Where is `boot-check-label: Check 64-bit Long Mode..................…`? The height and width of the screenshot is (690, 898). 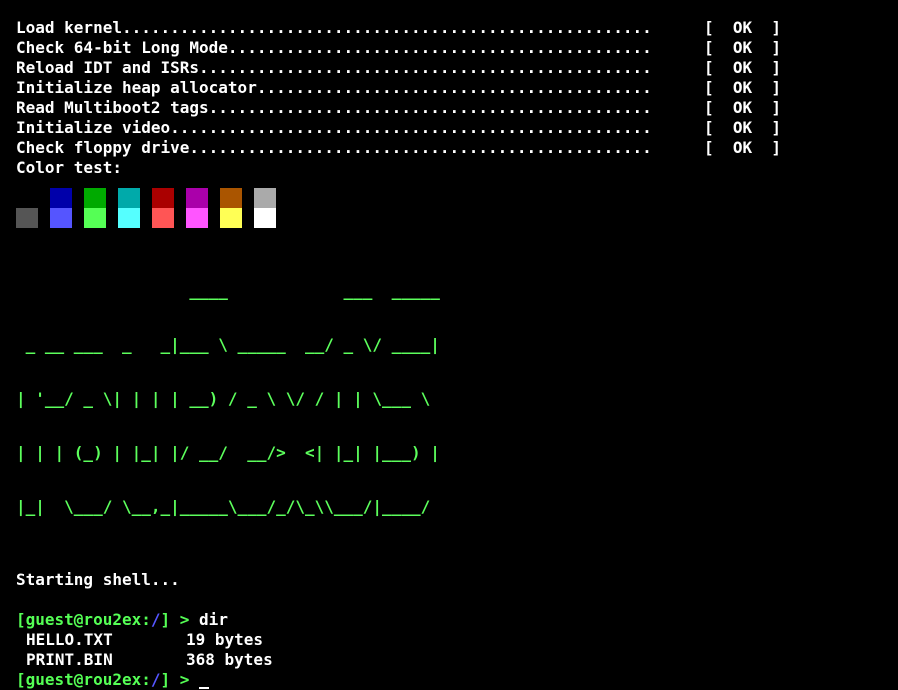 boot-check-label: Check 64-bit Long Mode..................… is located at coordinates (334, 47).